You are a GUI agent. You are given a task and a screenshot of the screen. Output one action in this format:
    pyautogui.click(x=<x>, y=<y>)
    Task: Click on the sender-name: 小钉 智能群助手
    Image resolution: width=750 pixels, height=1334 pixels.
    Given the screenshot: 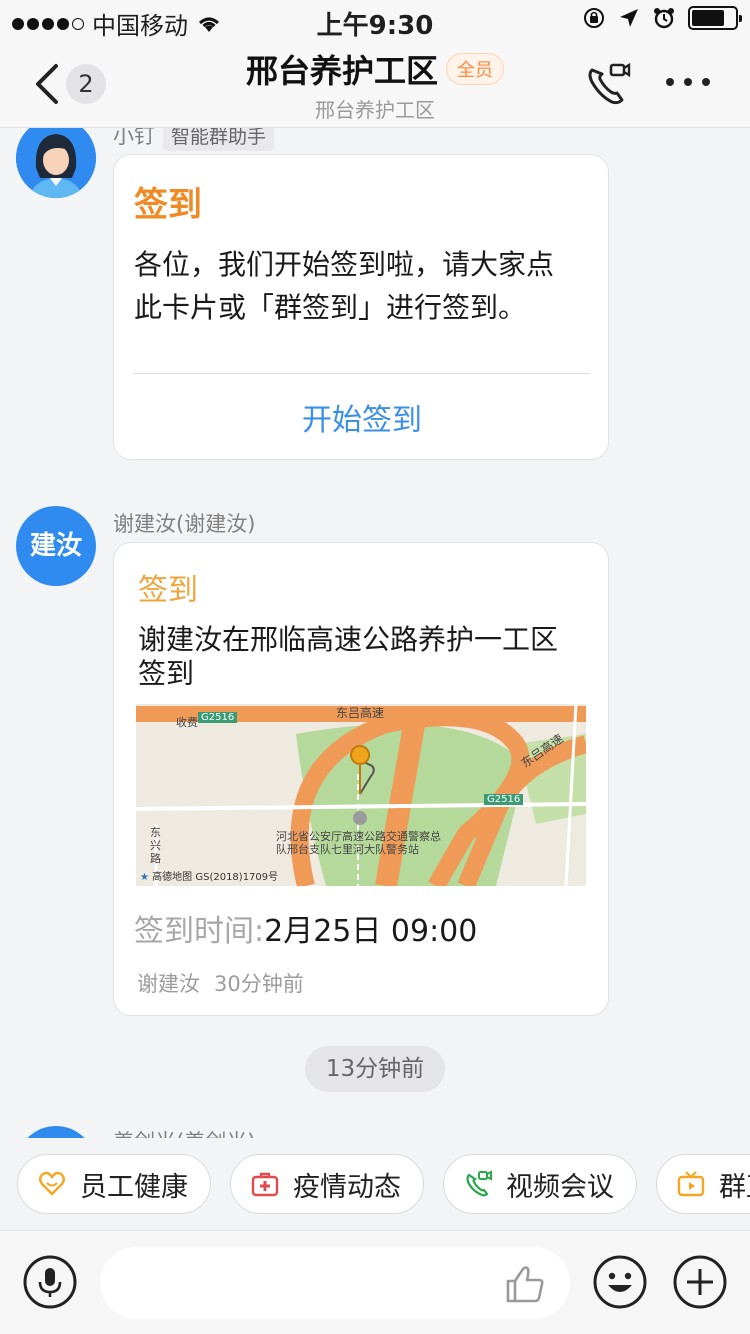 What is the action you would take?
    pyautogui.click(x=194, y=139)
    